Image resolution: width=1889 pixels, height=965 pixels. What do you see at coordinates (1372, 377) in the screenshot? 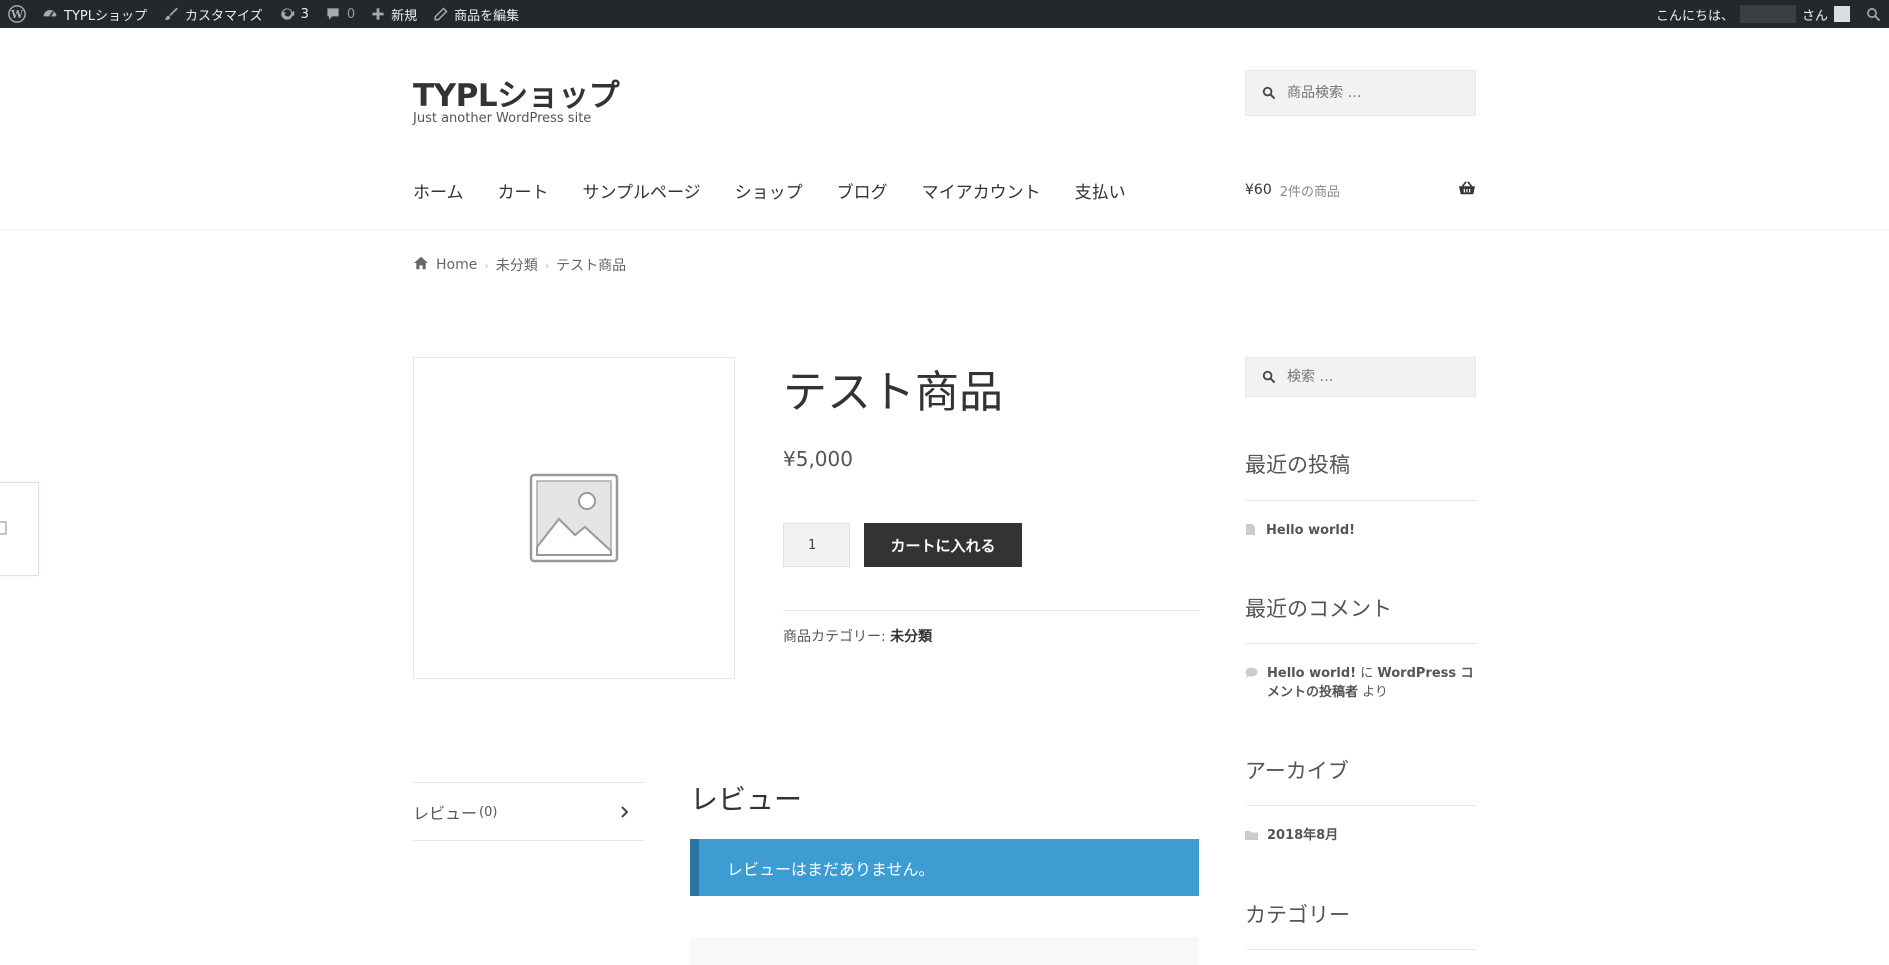
I see `sidebar-search-input` at bounding box center [1372, 377].